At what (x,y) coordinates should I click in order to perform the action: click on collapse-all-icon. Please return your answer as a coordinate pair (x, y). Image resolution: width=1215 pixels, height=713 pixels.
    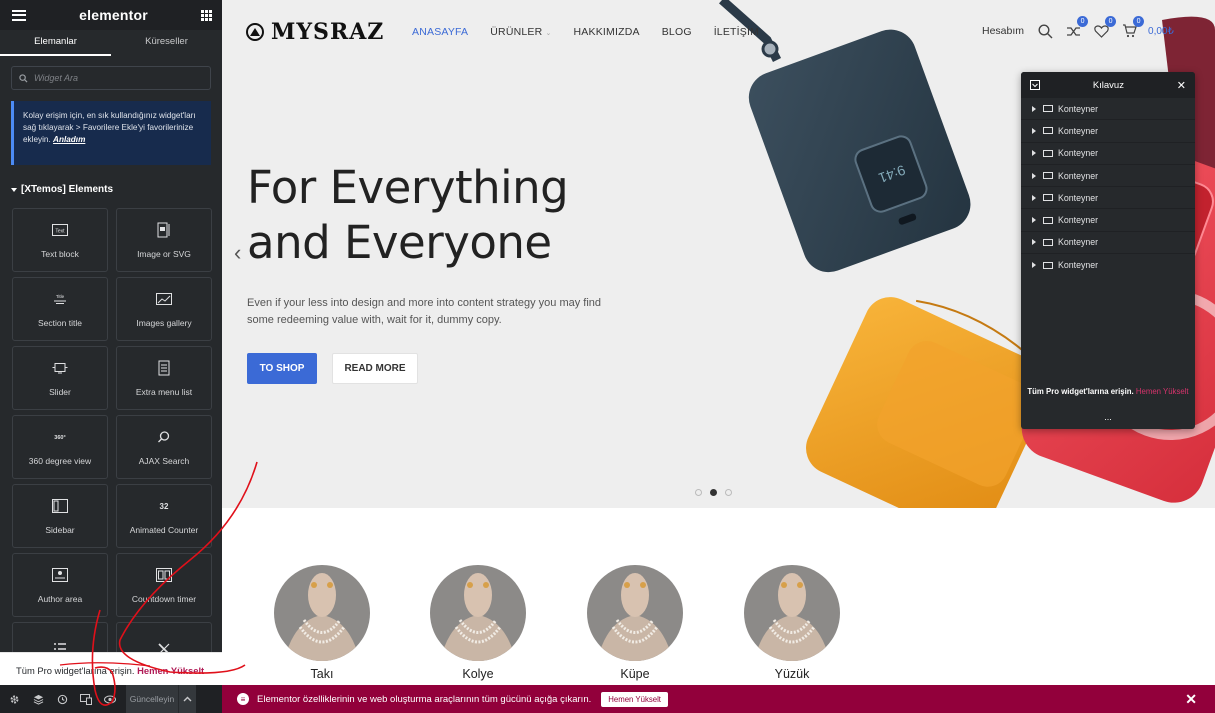
    Looking at the image, I should click on (1035, 85).